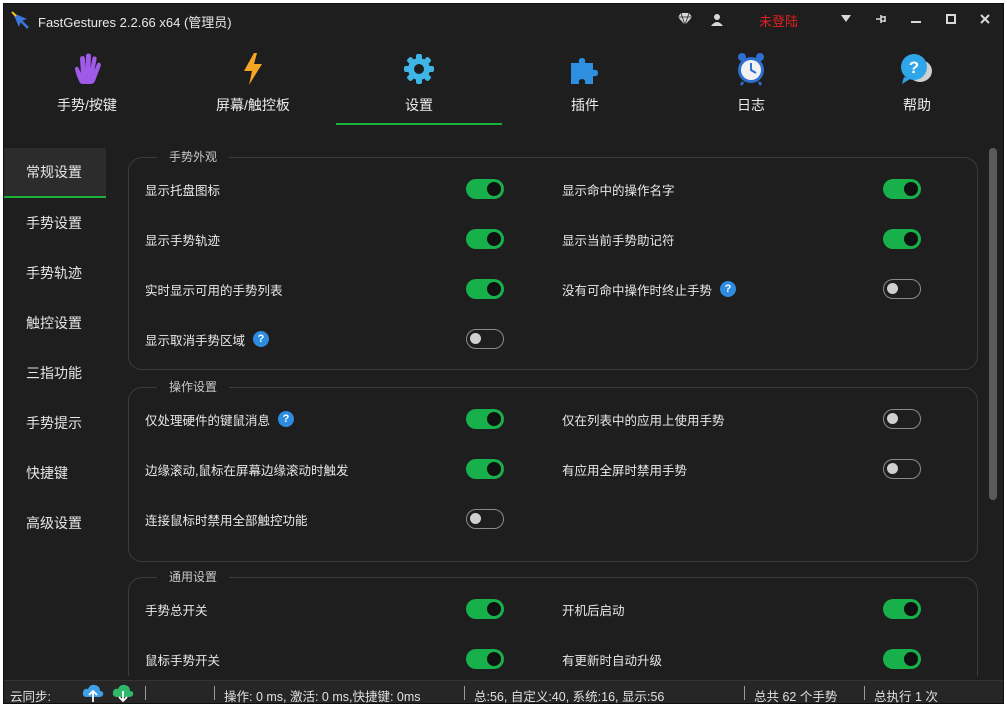 The width and height of the screenshot is (1007, 707). What do you see at coordinates (618, 240) in the screenshot?
I see `setting-label: 显示当前手势助记符` at bounding box center [618, 240].